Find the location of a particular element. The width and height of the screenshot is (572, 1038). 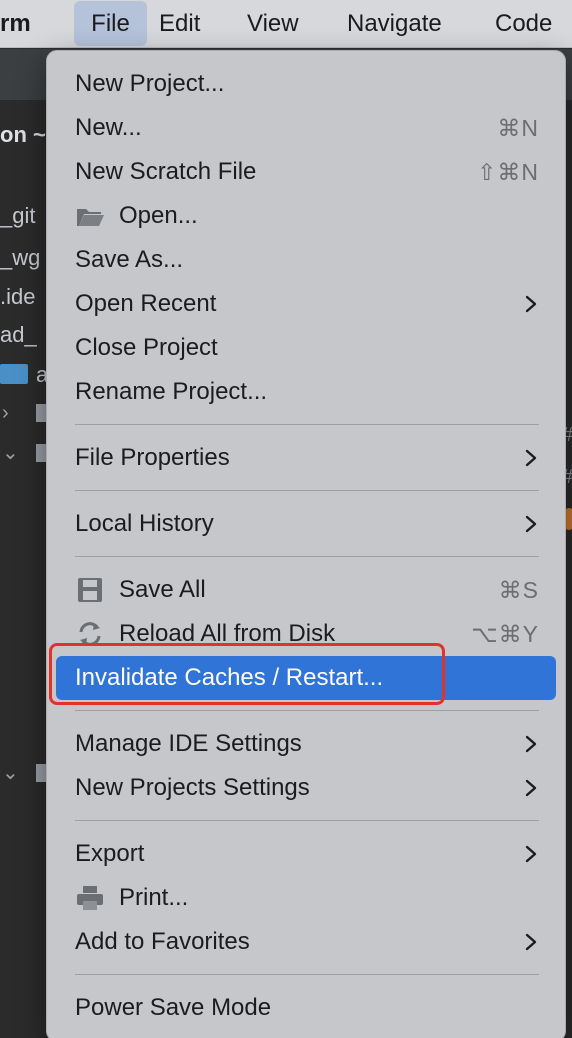

menubar-view: View is located at coordinates (273, 24).